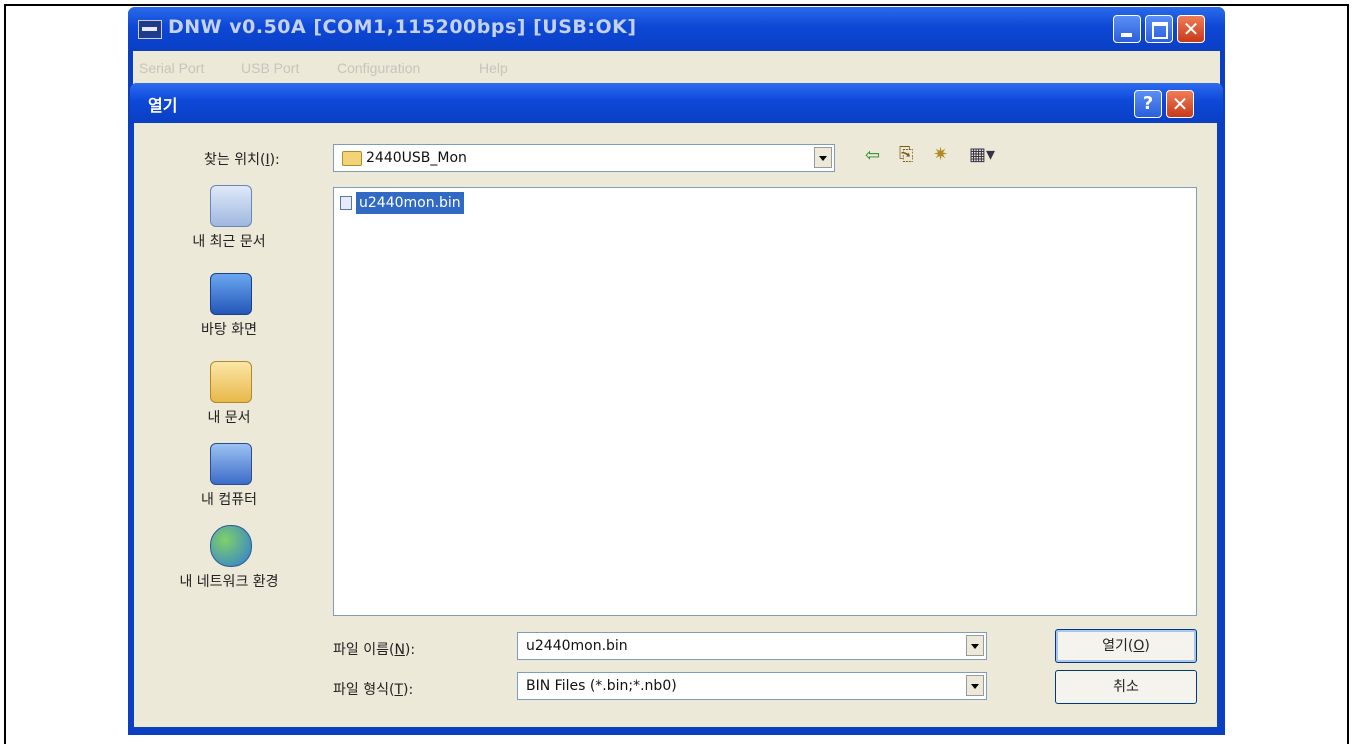  I want to click on look-in-label: 찾는 위치(I):, so click(242, 160).